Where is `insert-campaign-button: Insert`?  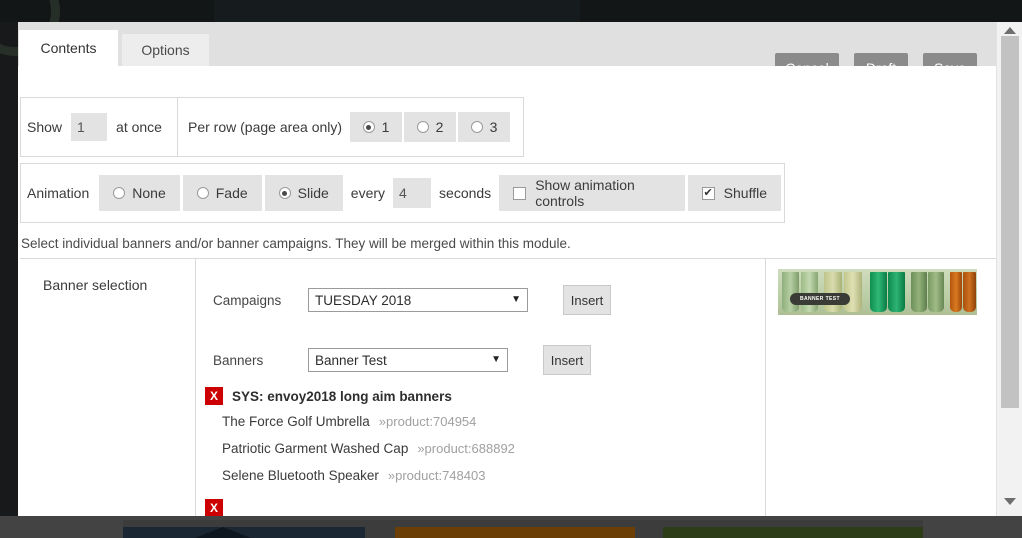
insert-campaign-button: Insert is located at coordinates (587, 300).